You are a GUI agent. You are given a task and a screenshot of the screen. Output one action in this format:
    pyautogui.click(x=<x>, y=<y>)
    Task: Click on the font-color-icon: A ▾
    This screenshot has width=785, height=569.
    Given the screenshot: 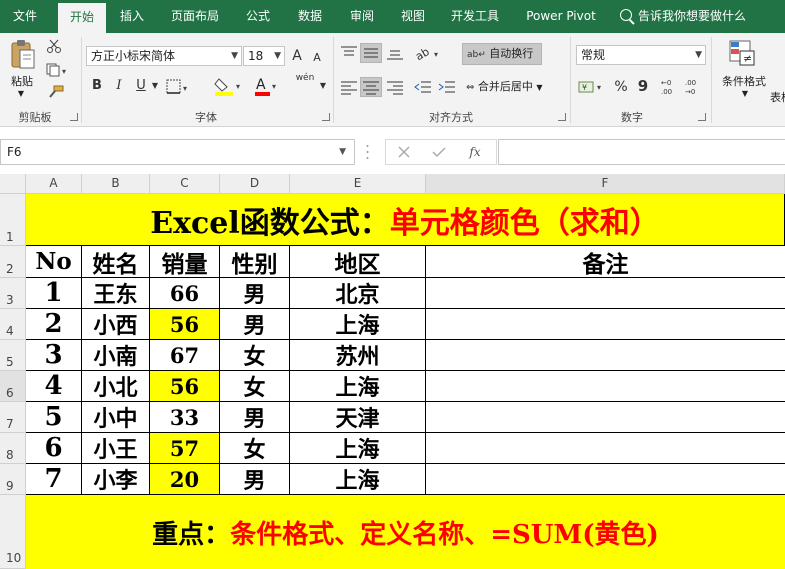 What is the action you would take?
    pyautogui.click(x=267, y=86)
    